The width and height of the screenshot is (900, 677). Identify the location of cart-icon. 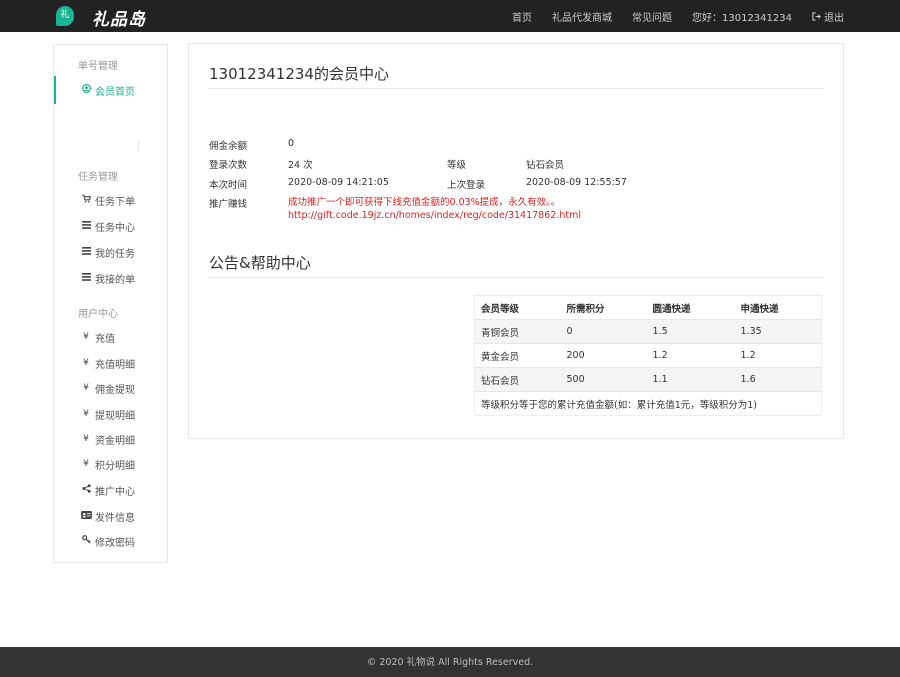
(86, 200).